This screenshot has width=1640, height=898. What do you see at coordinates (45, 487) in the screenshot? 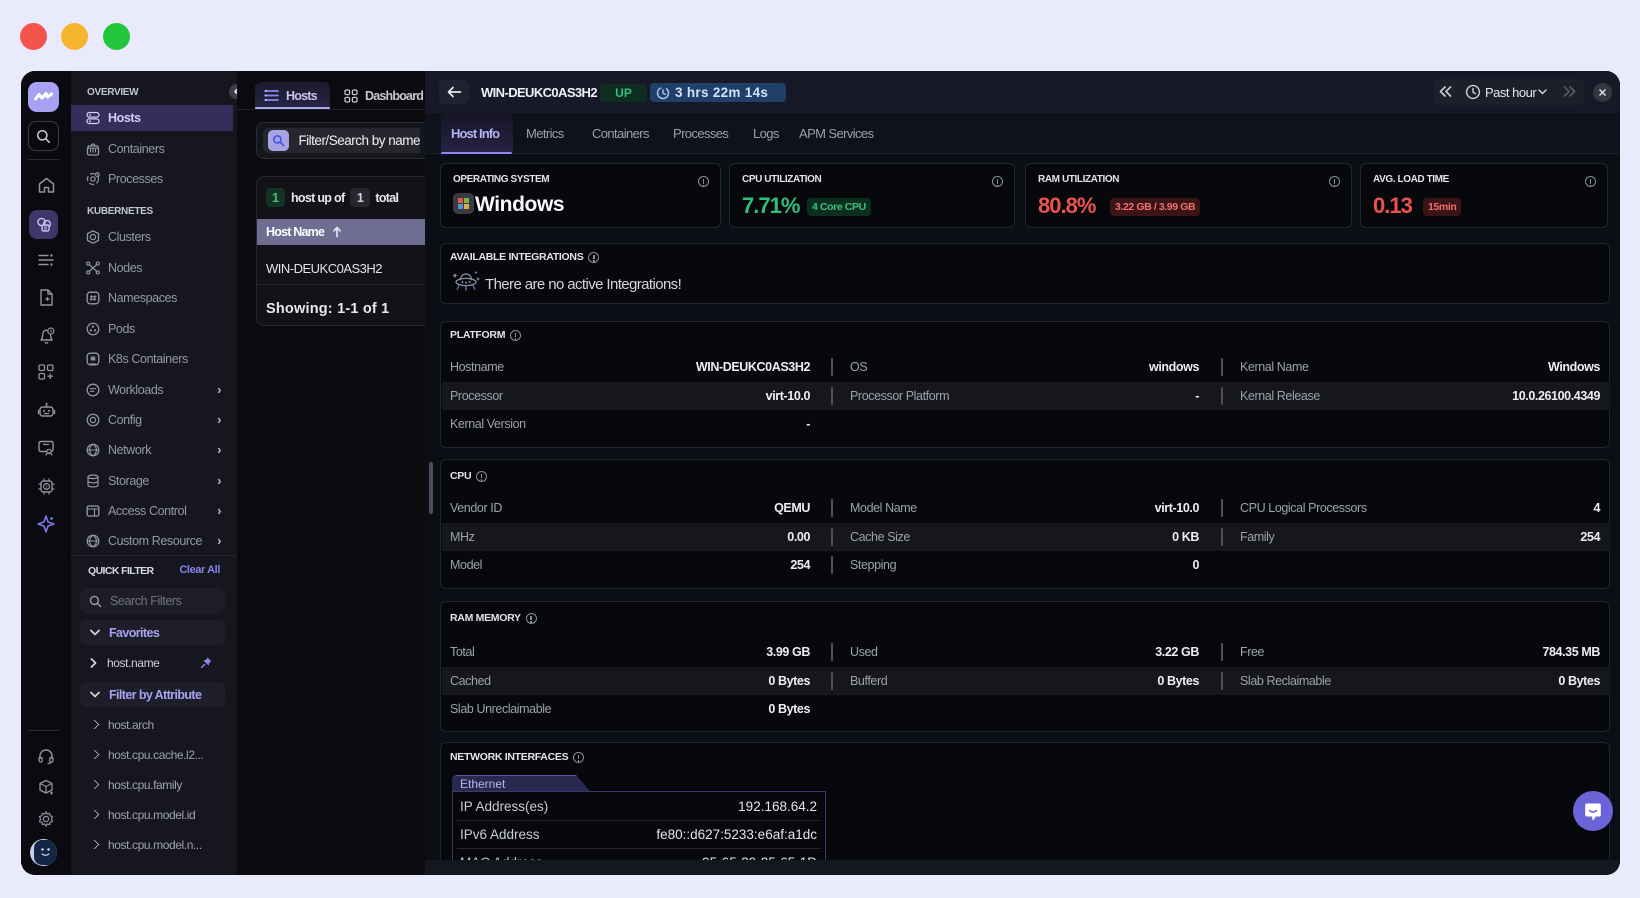
I see `svg-text: 1` at bounding box center [45, 487].